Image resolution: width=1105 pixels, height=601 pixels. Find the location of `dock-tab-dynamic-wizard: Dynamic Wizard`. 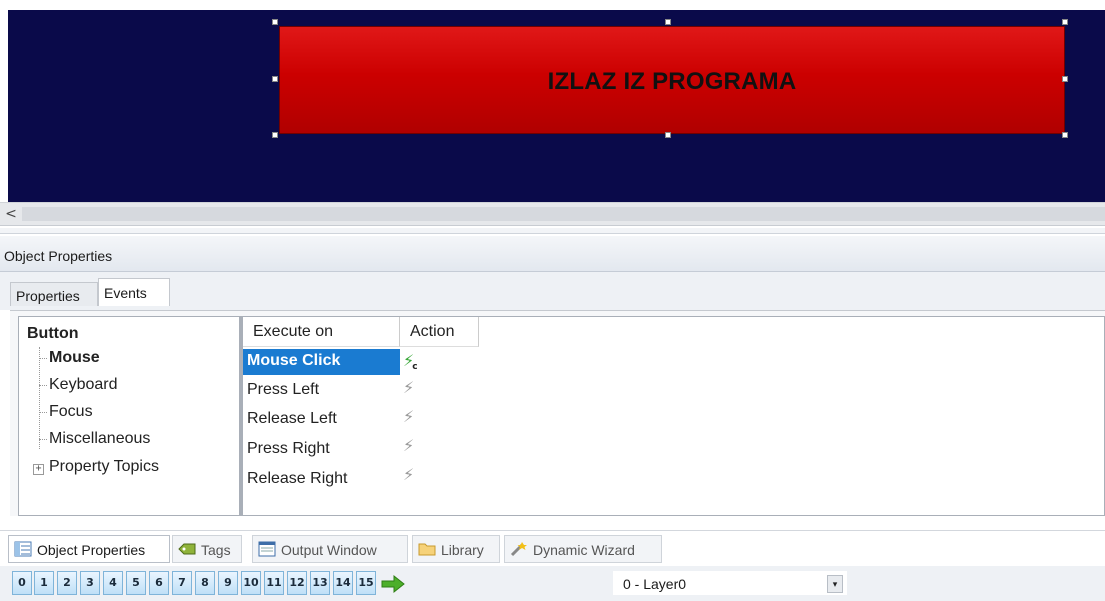

dock-tab-dynamic-wizard: Dynamic Wizard is located at coordinates (583, 549).